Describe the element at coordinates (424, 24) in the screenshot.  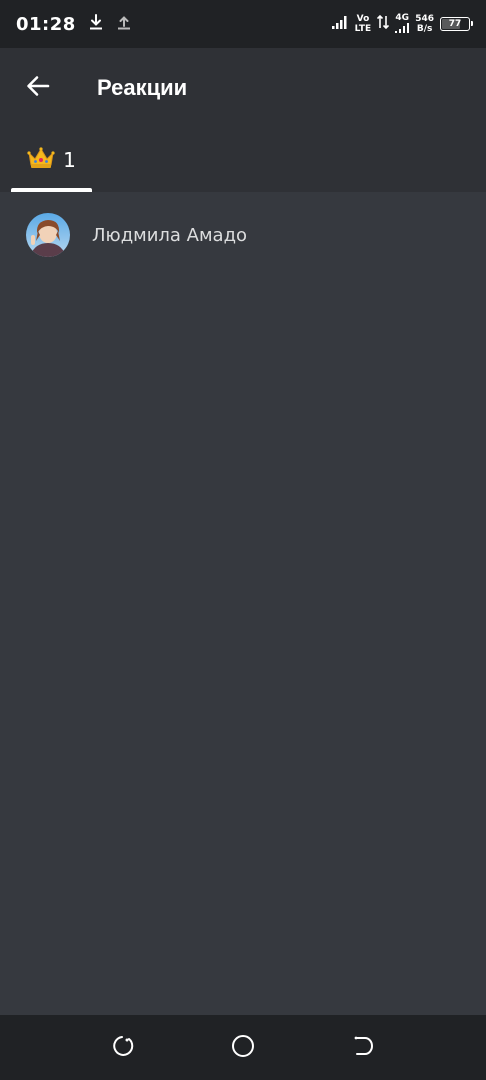
I see `network-speed: 546 B/s` at that location.